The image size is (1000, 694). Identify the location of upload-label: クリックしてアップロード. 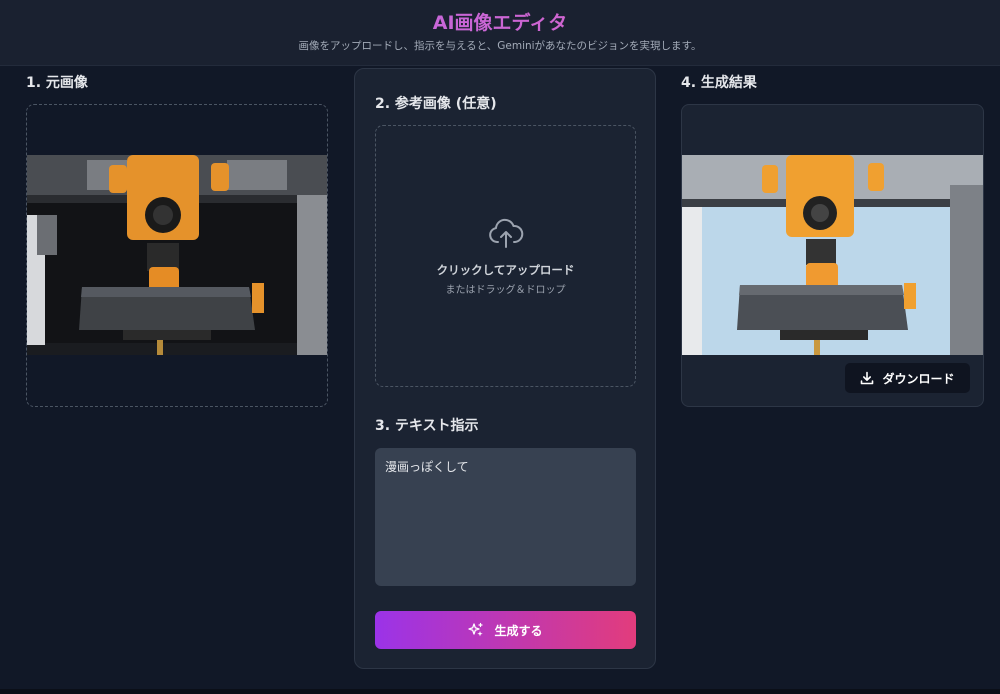
(505, 270).